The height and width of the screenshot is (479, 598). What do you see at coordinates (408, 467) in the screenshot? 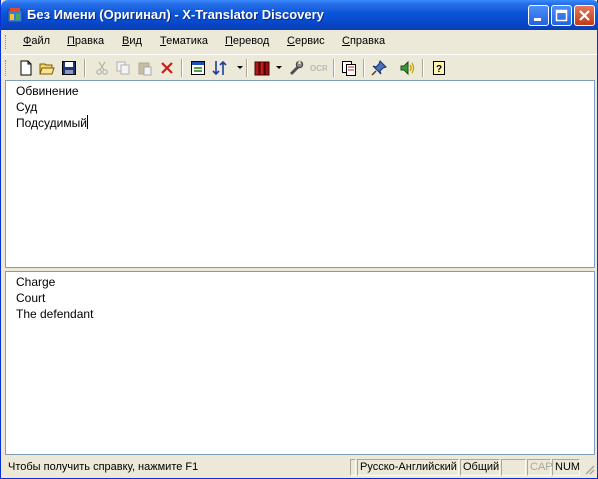
I see `status-direction: Русско-Английский` at bounding box center [408, 467].